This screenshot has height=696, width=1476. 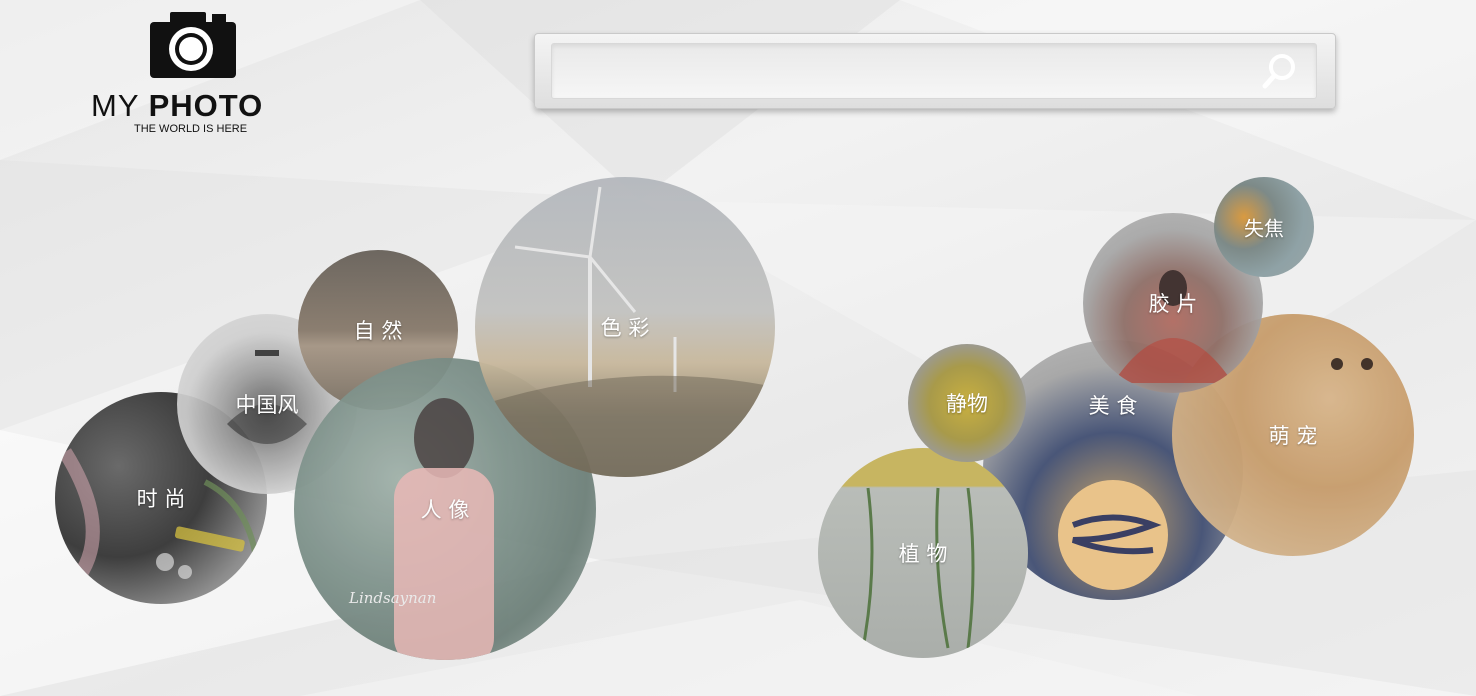 What do you see at coordinates (1279, 71) in the screenshot?
I see `search-icon` at bounding box center [1279, 71].